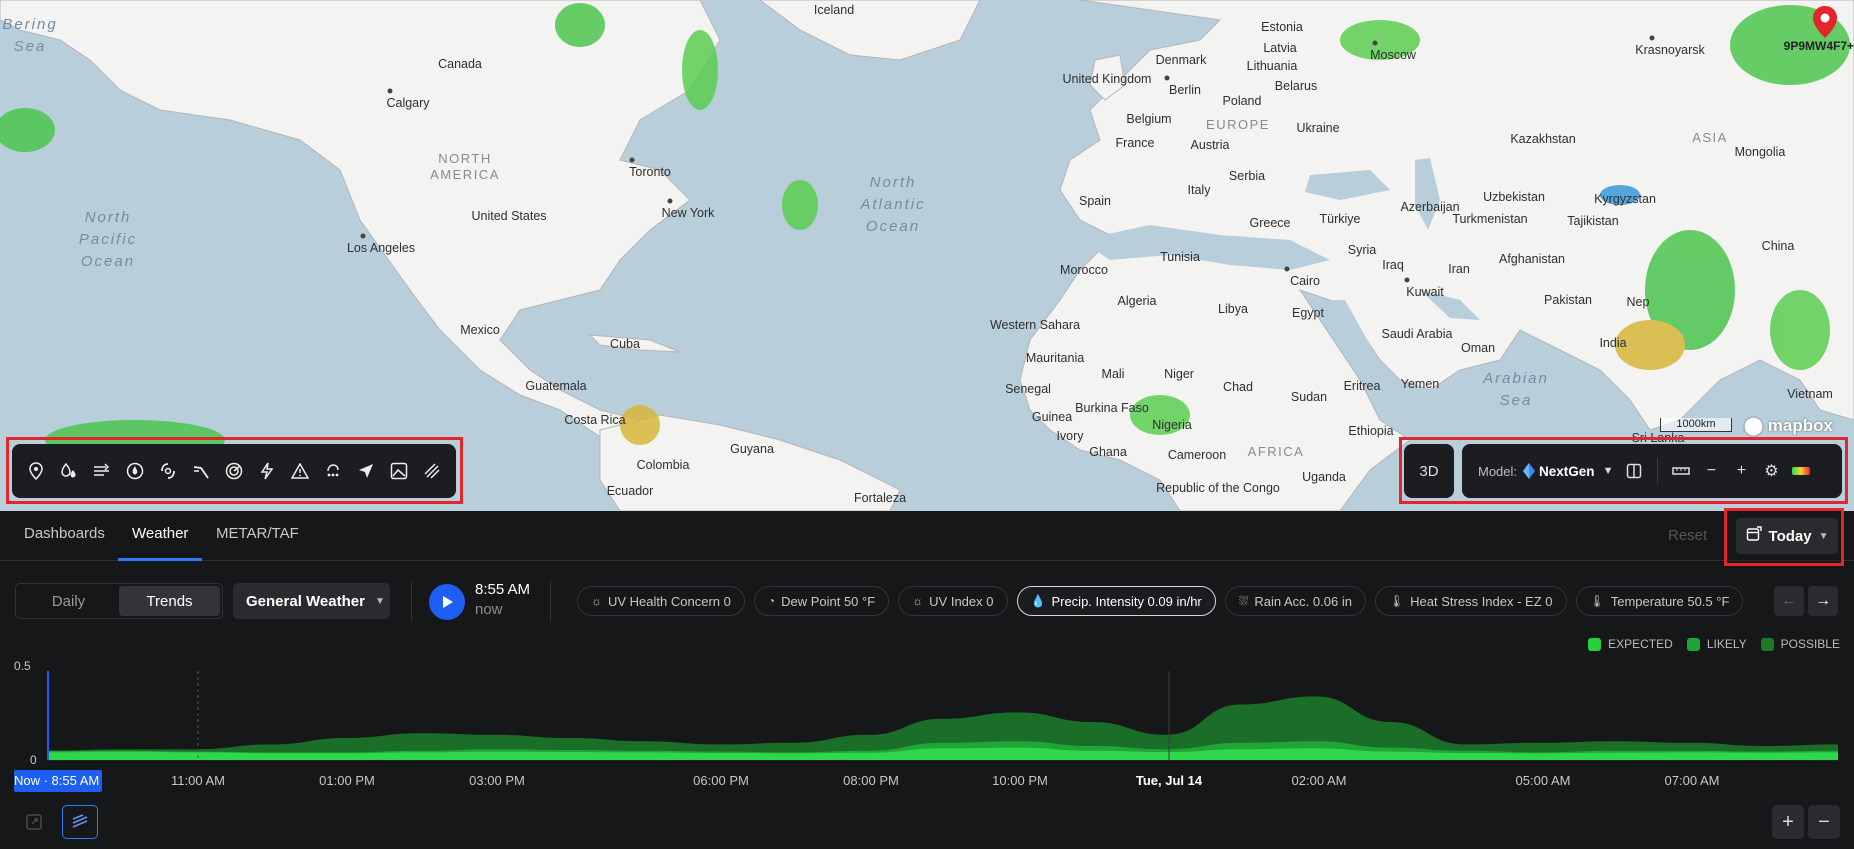 The image size is (1854, 849). I want to click on chip-label: Heat Stress Index - EZ 0, so click(1481, 601).